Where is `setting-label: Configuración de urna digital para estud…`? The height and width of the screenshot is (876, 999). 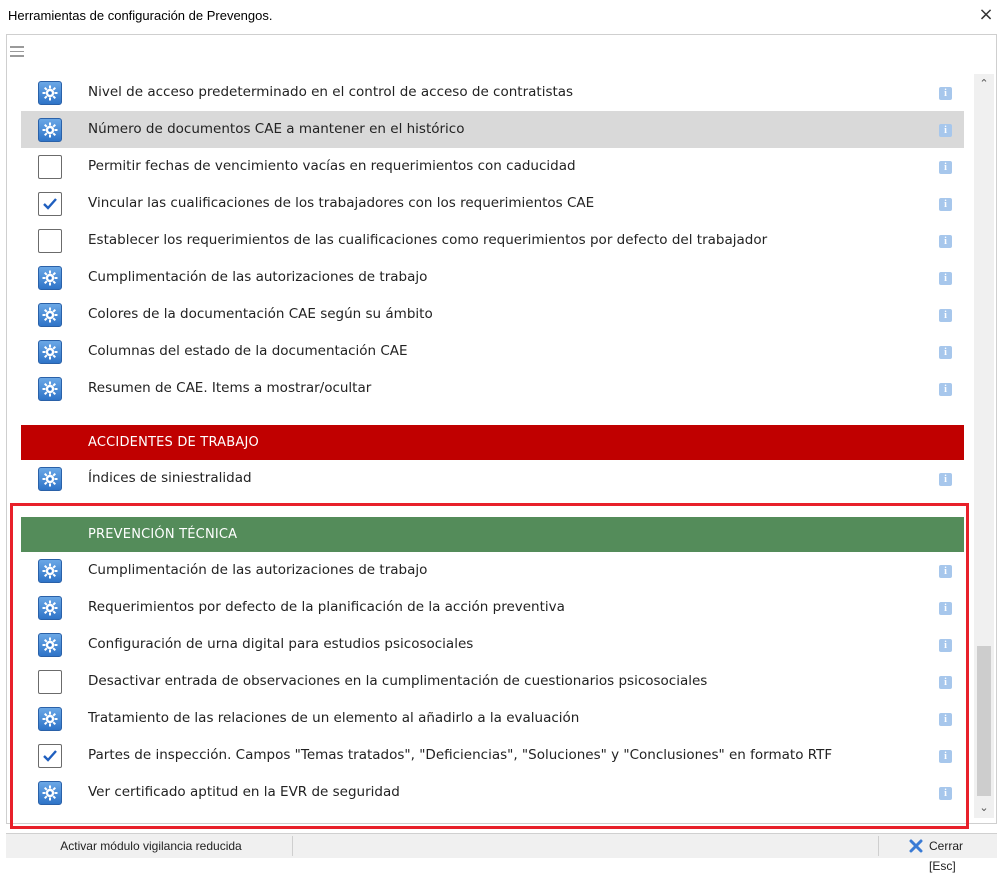
setting-label: Configuración de urna digital para estud… is located at coordinates (281, 644).